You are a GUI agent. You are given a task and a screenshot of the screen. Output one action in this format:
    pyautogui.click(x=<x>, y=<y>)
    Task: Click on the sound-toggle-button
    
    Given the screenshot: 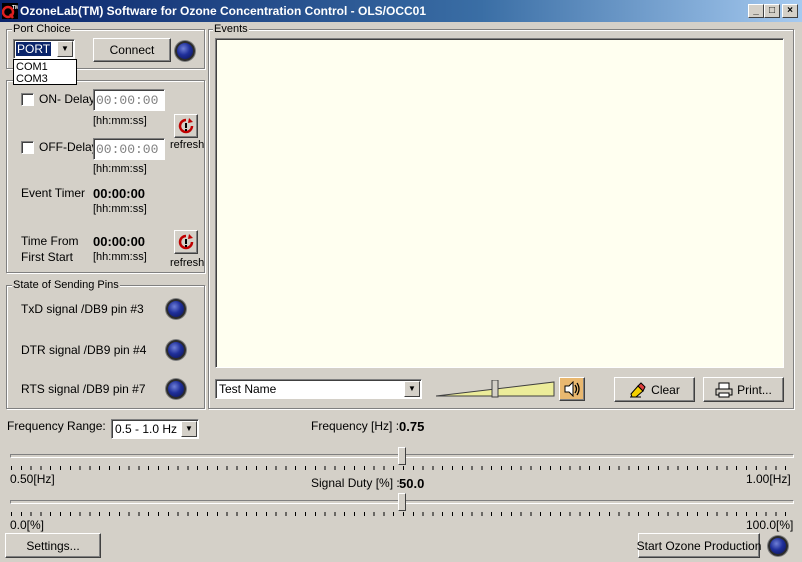 What is the action you would take?
    pyautogui.click(x=572, y=389)
    